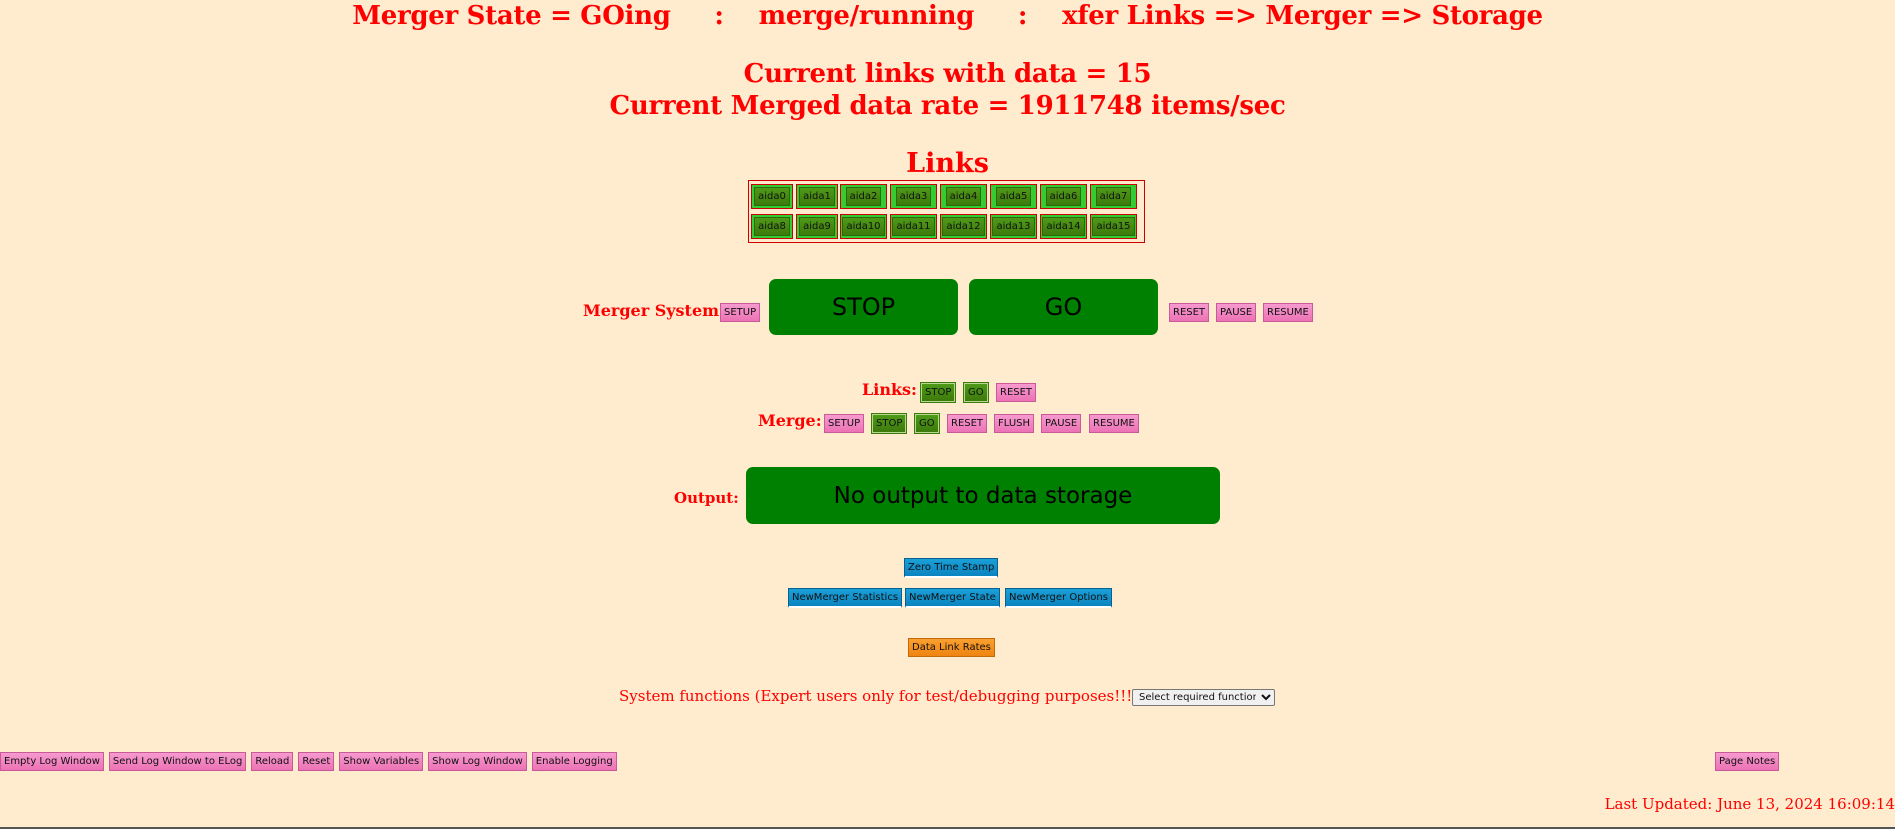 Image resolution: width=1895 pixels, height=829 pixels. I want to click on footer-button-send-log-window-to-elog: Send Log Window to ELog, so click(177, 761).